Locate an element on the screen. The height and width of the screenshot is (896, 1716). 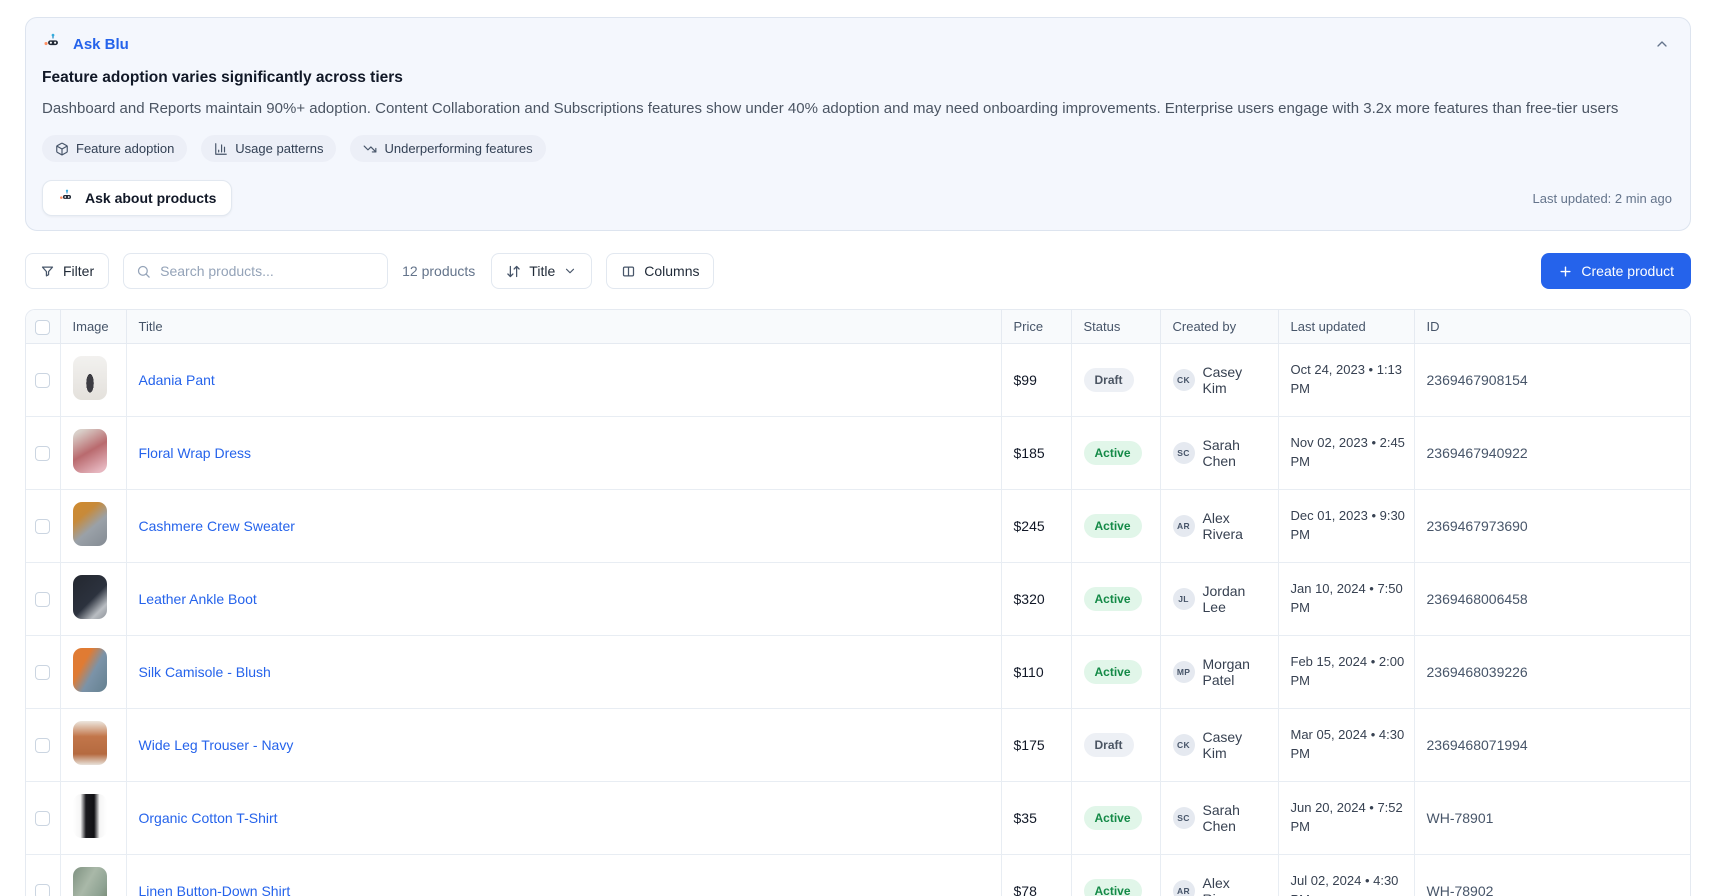
filter-label: Filter is located at coordinates (79, 271).